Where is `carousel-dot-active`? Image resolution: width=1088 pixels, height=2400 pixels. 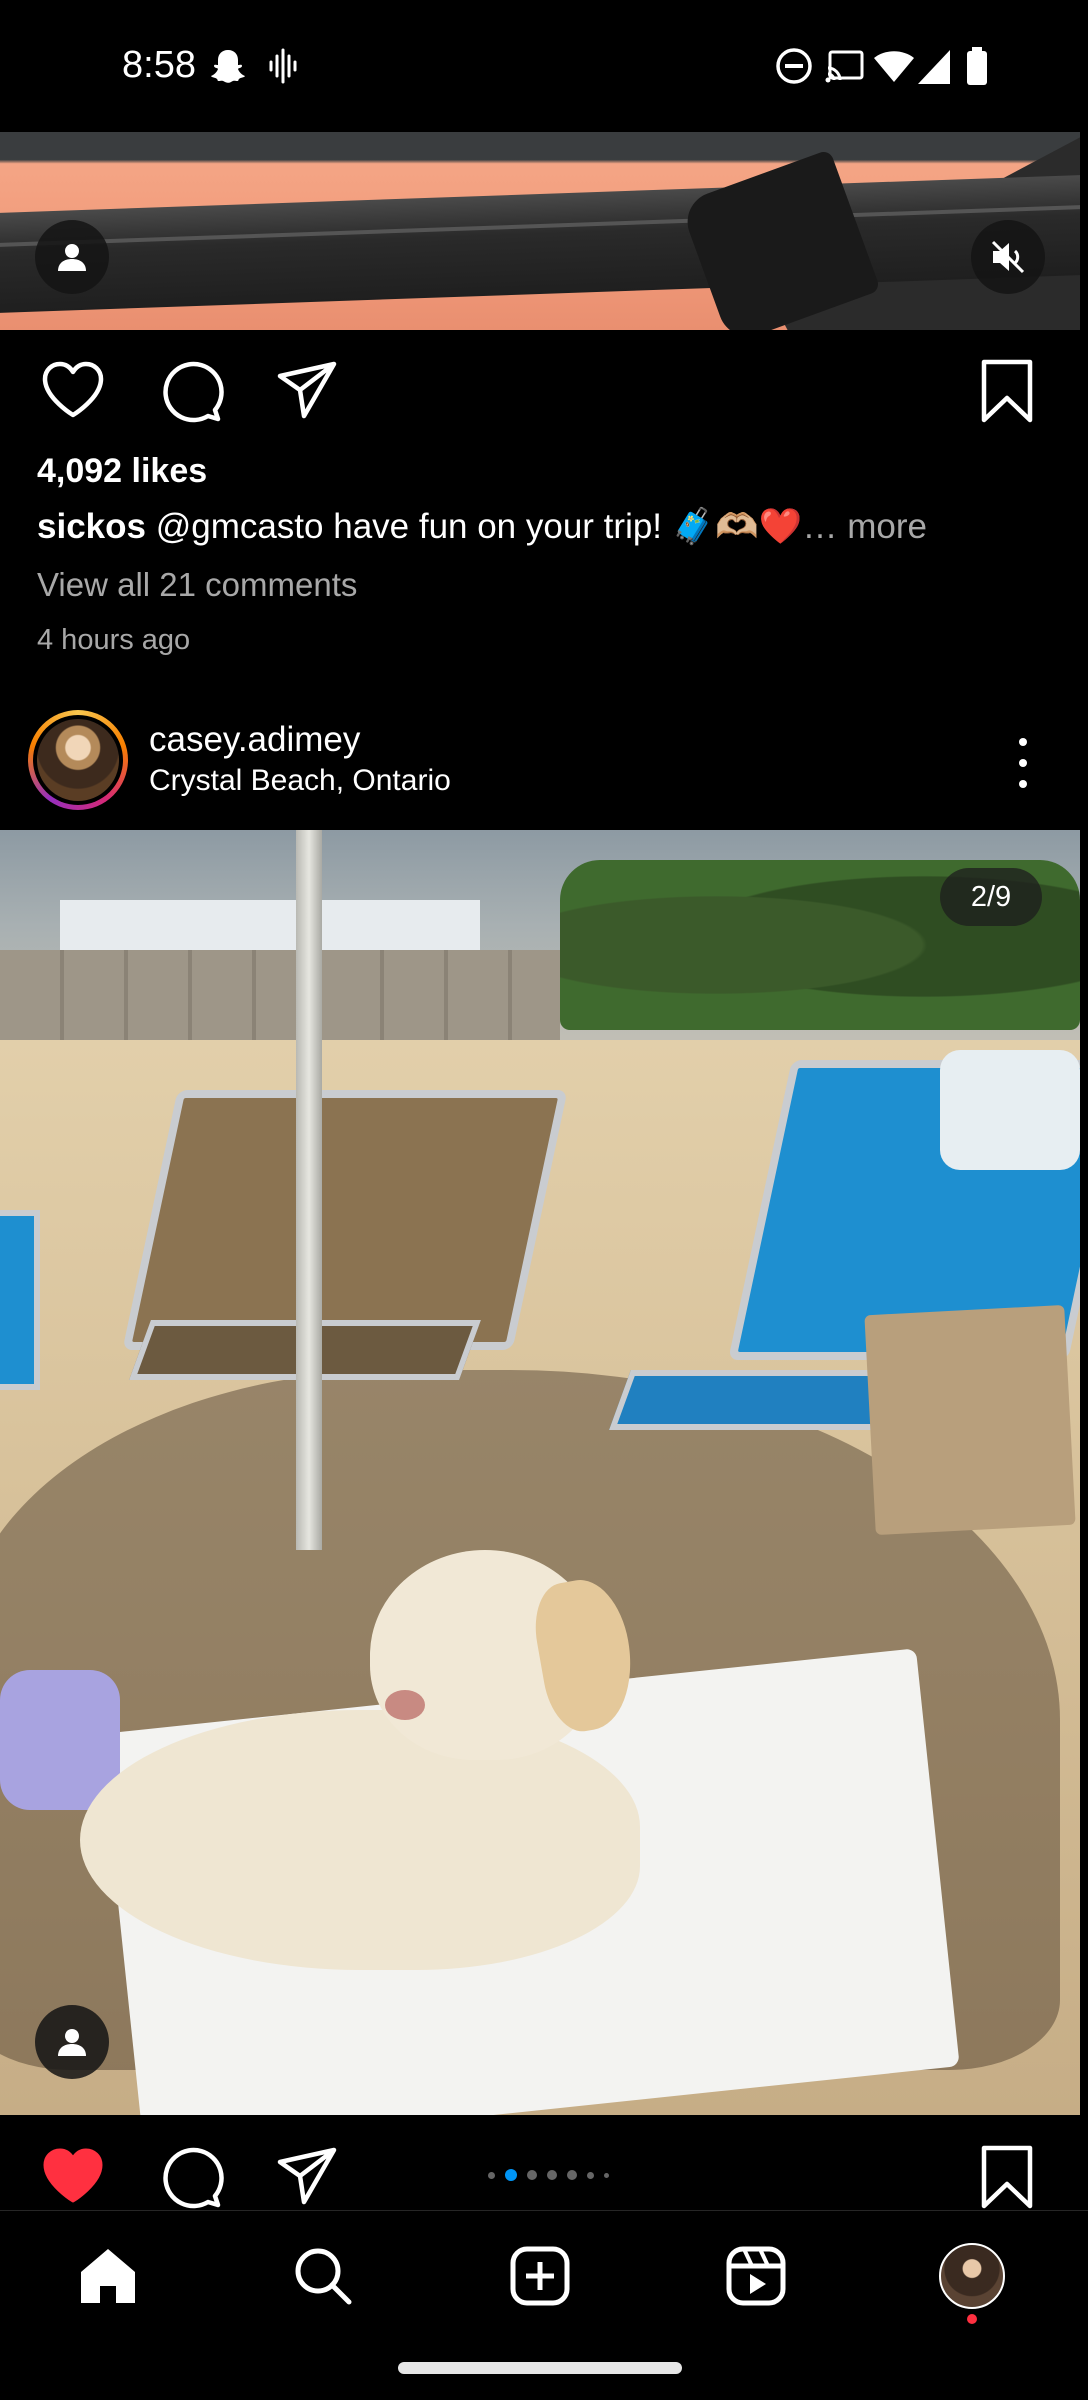
carousel-dot-active is located at coordinates (511, 2175).